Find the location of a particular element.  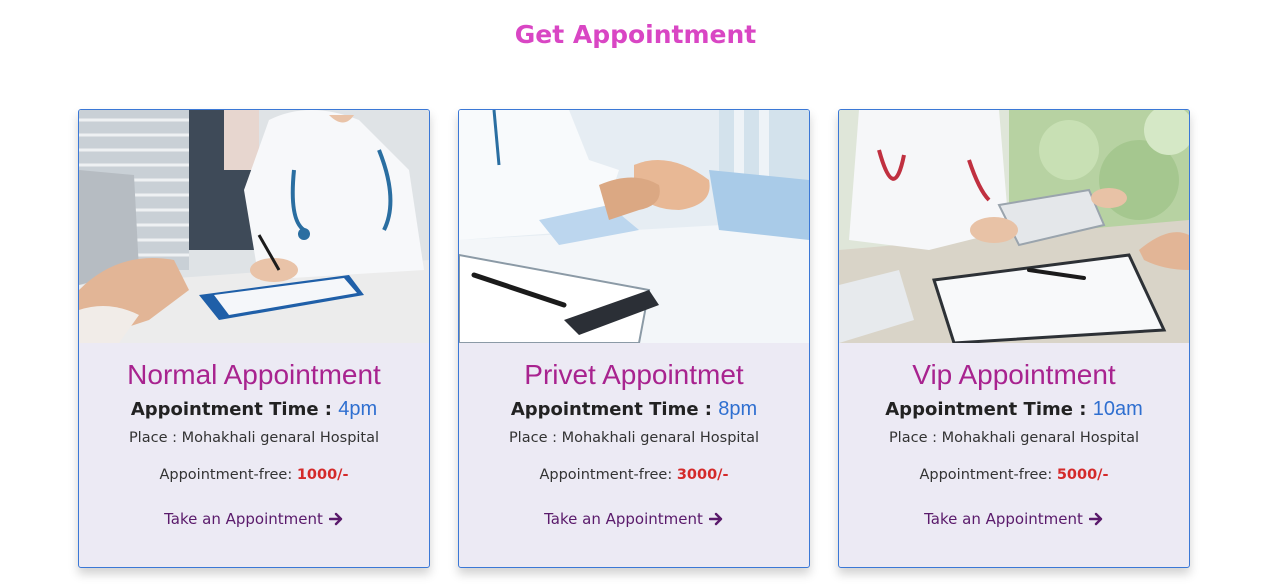

card-title: Privet Appointmet is located at coordinates (634, 374).